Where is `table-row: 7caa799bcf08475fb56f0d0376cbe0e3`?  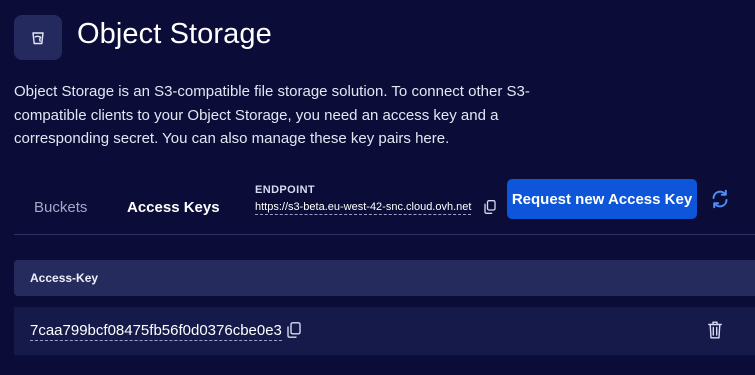
table-row: 7caa799bcf08475fb56f0d0376cbe0e3 is located at coordinates (384, 331).